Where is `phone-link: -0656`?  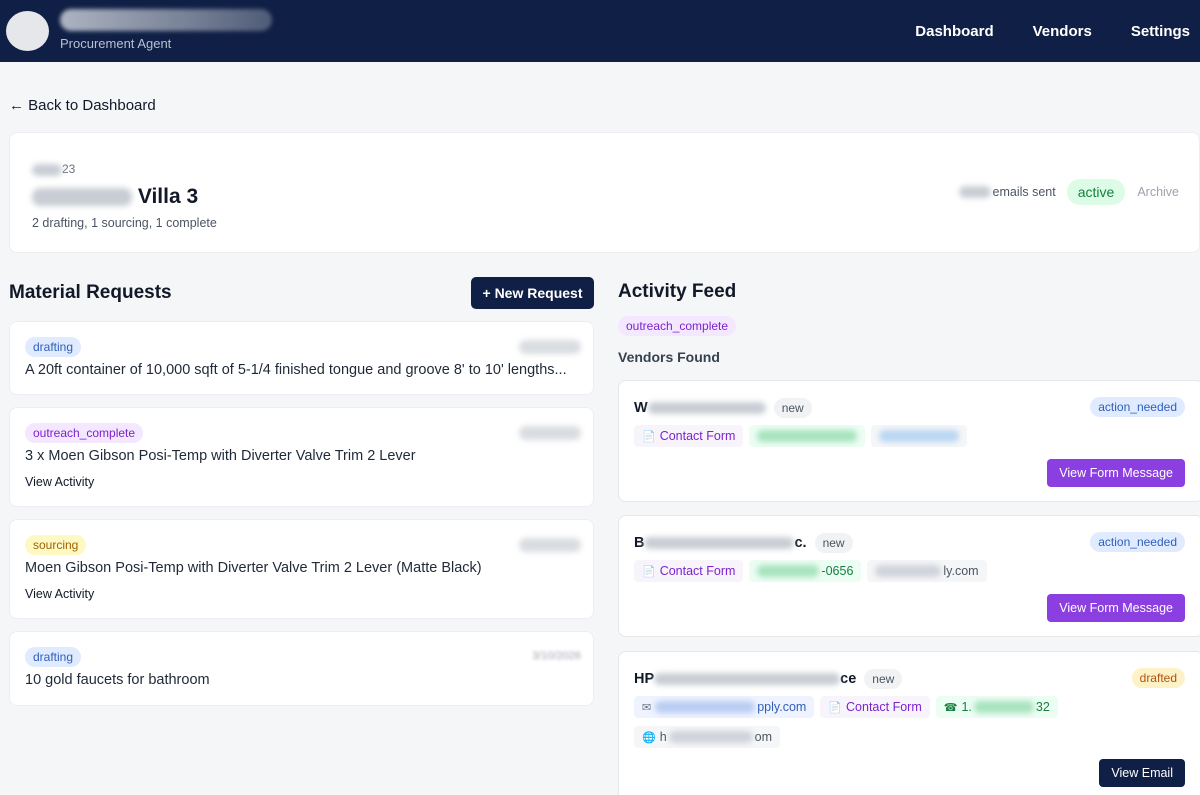 phone-link: -0656 is located at coordinates (805, 571).